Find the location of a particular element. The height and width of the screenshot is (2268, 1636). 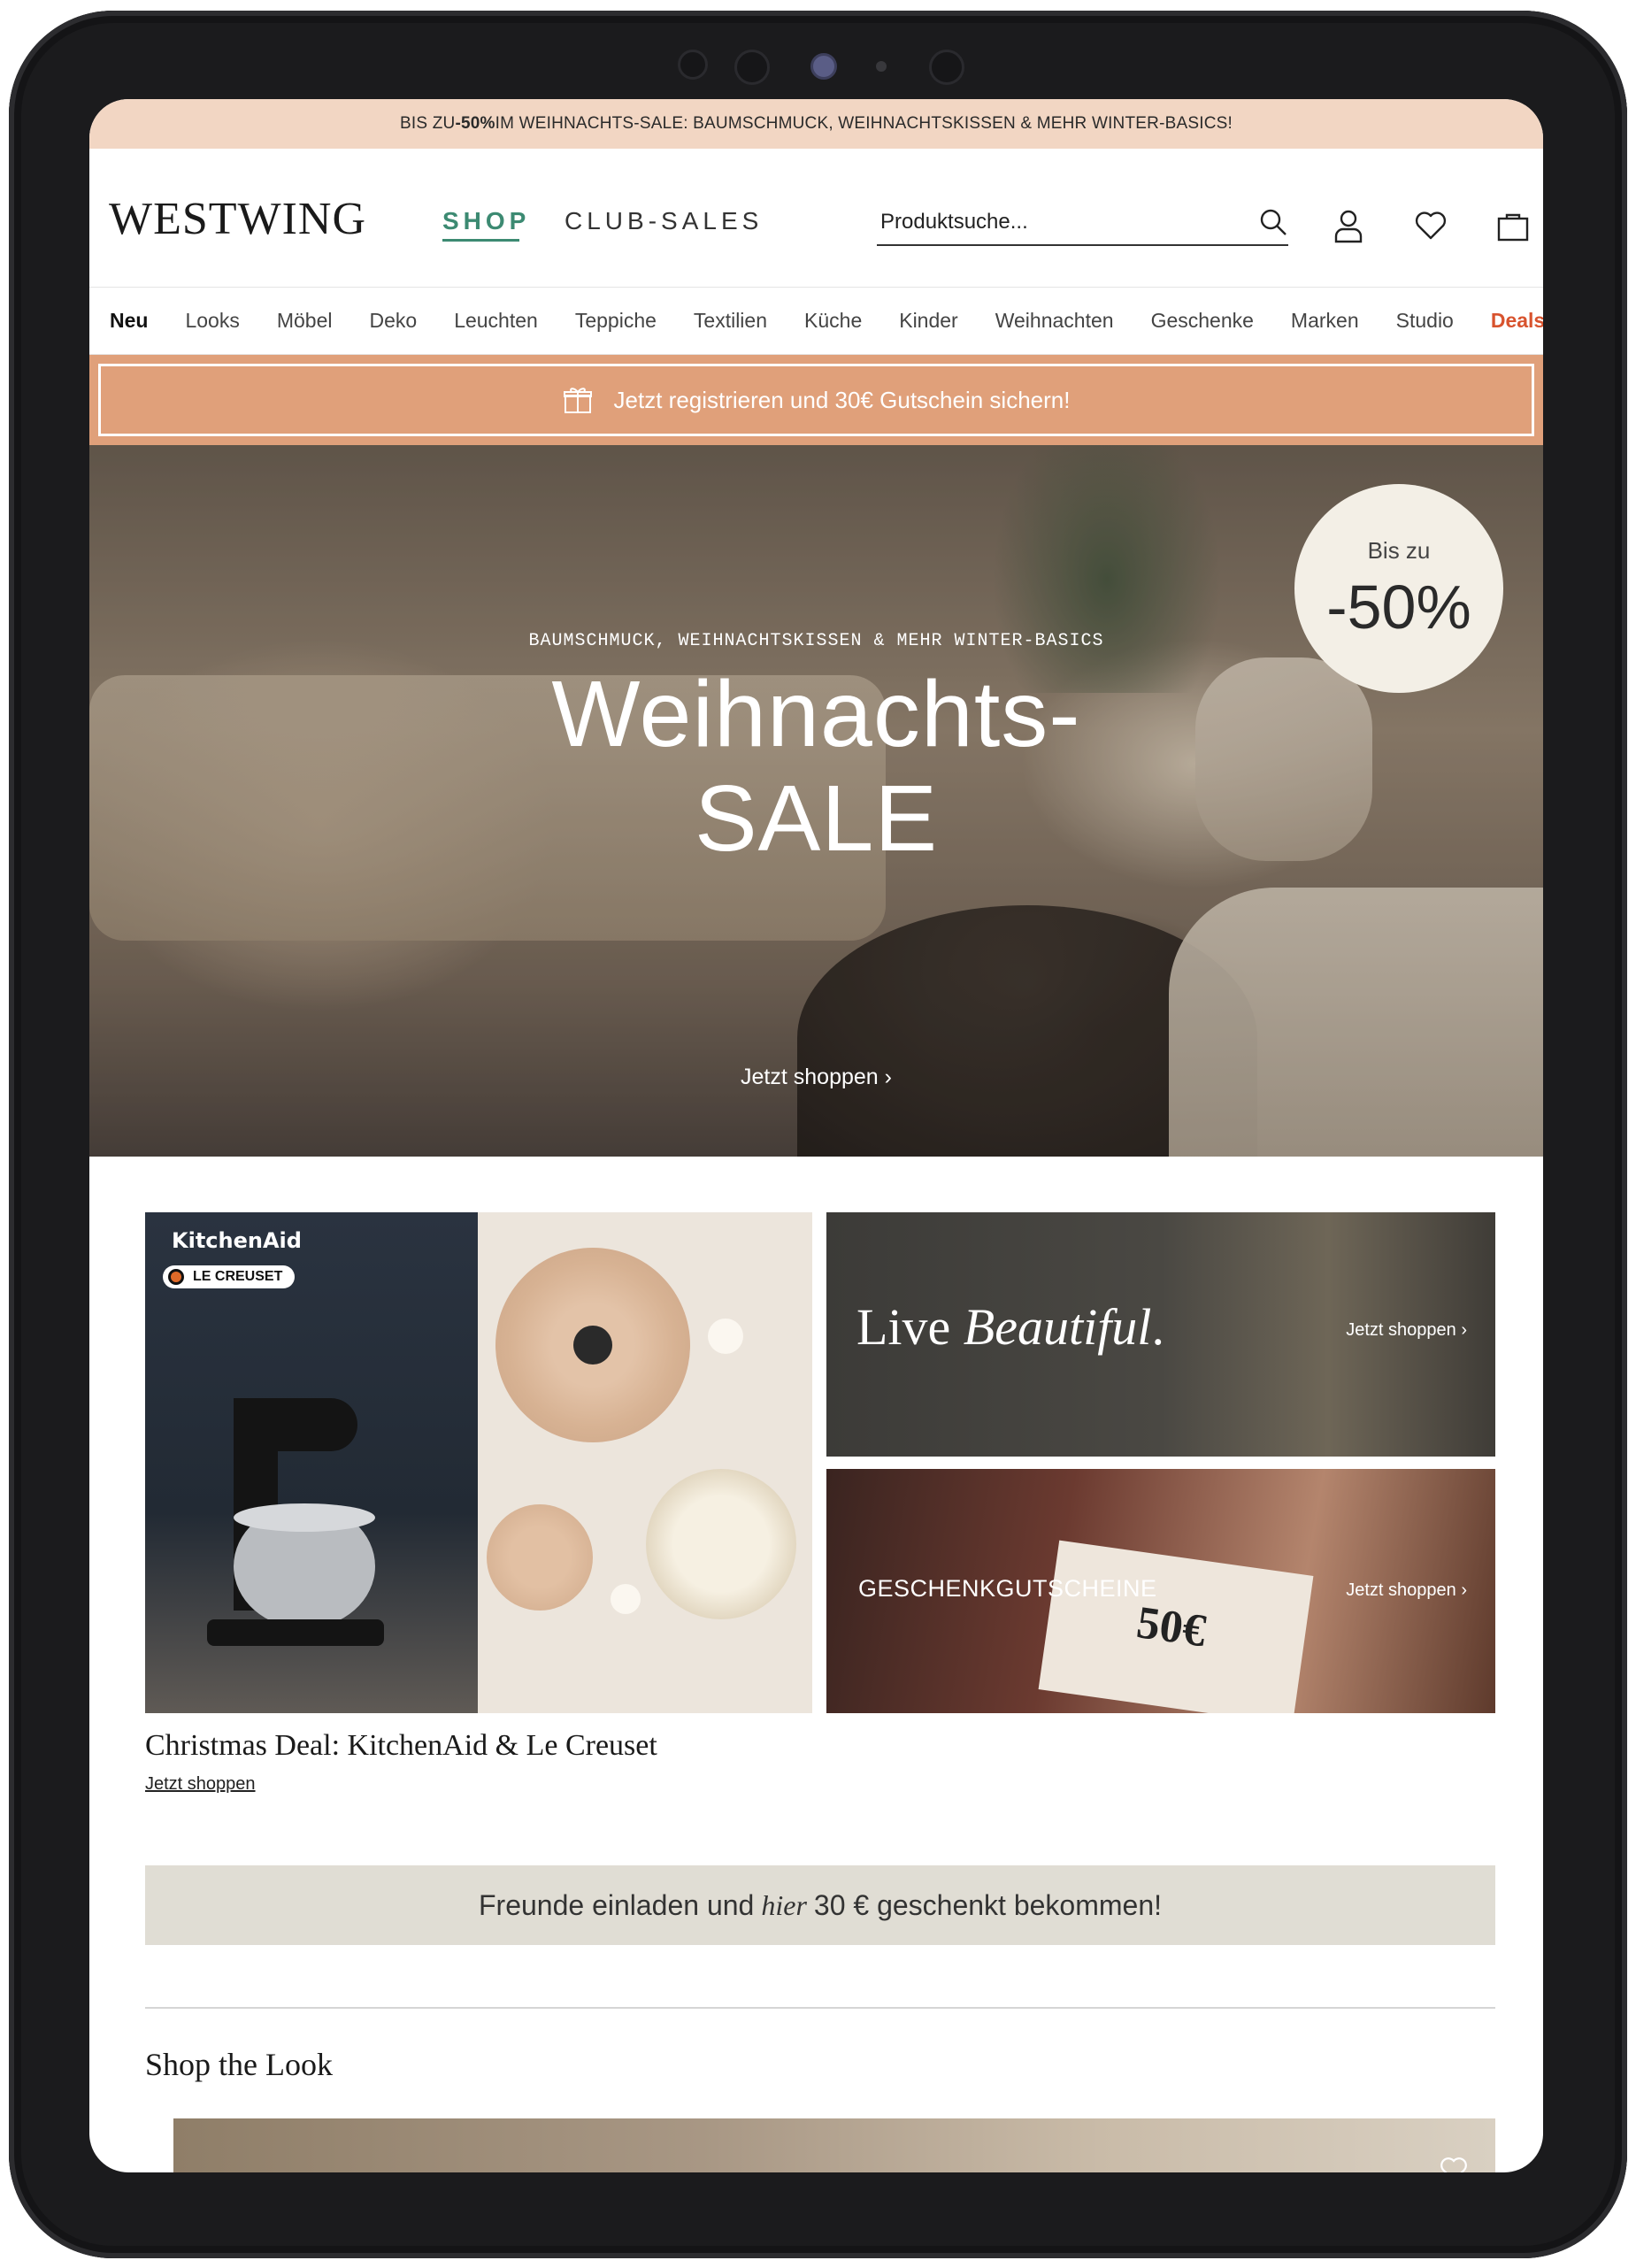

hero-title-line2: SALE is located at coordinates (816, 818).